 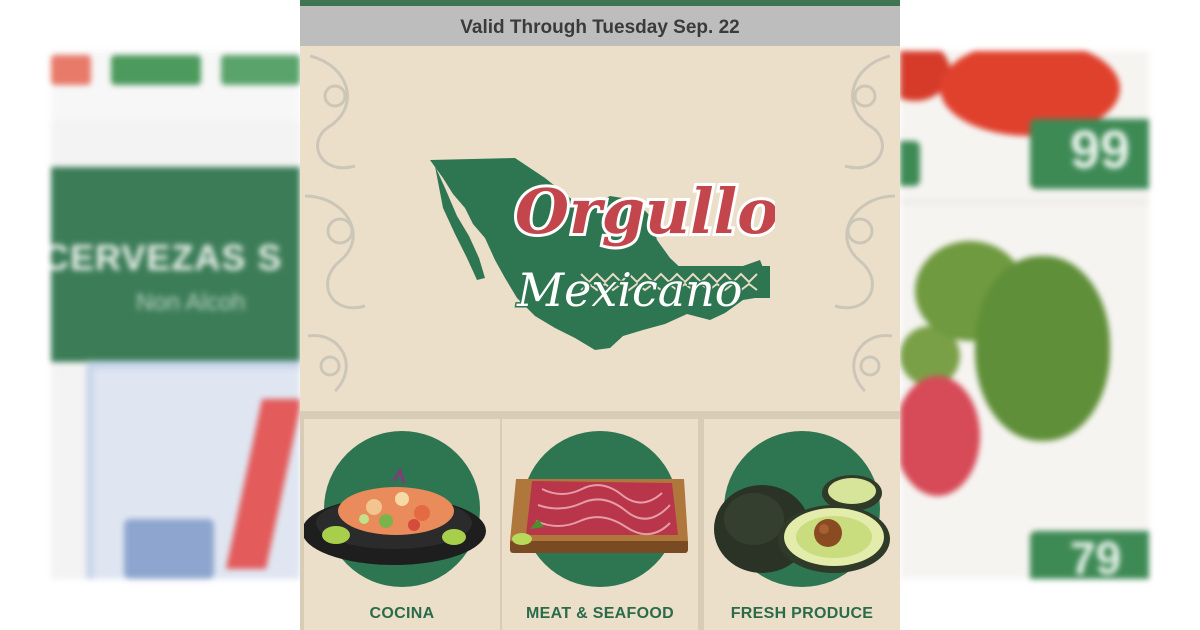 I want to click on category-card-meat-seafood: MEAT & SEAFOOD, so click(x=600, y=524).